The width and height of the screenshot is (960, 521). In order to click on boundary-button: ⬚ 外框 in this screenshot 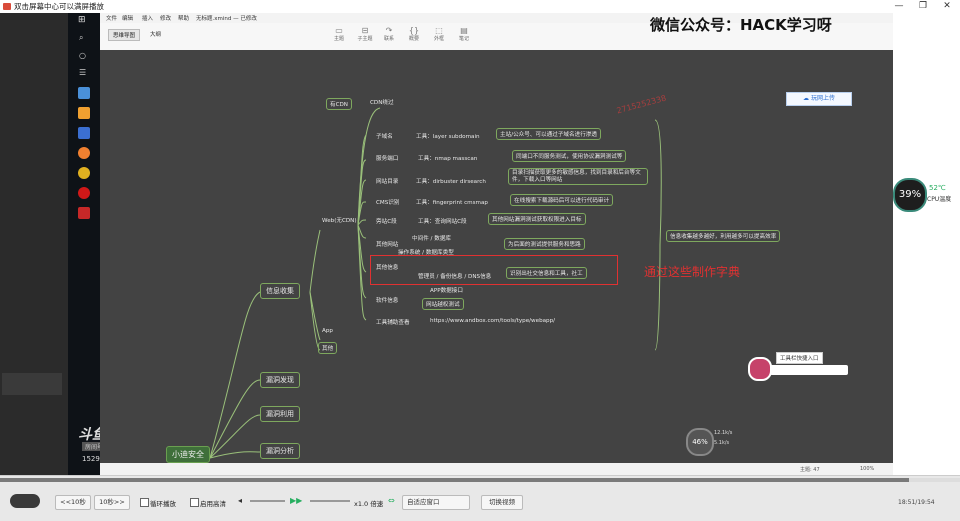, I will do `click(439, 34)`.